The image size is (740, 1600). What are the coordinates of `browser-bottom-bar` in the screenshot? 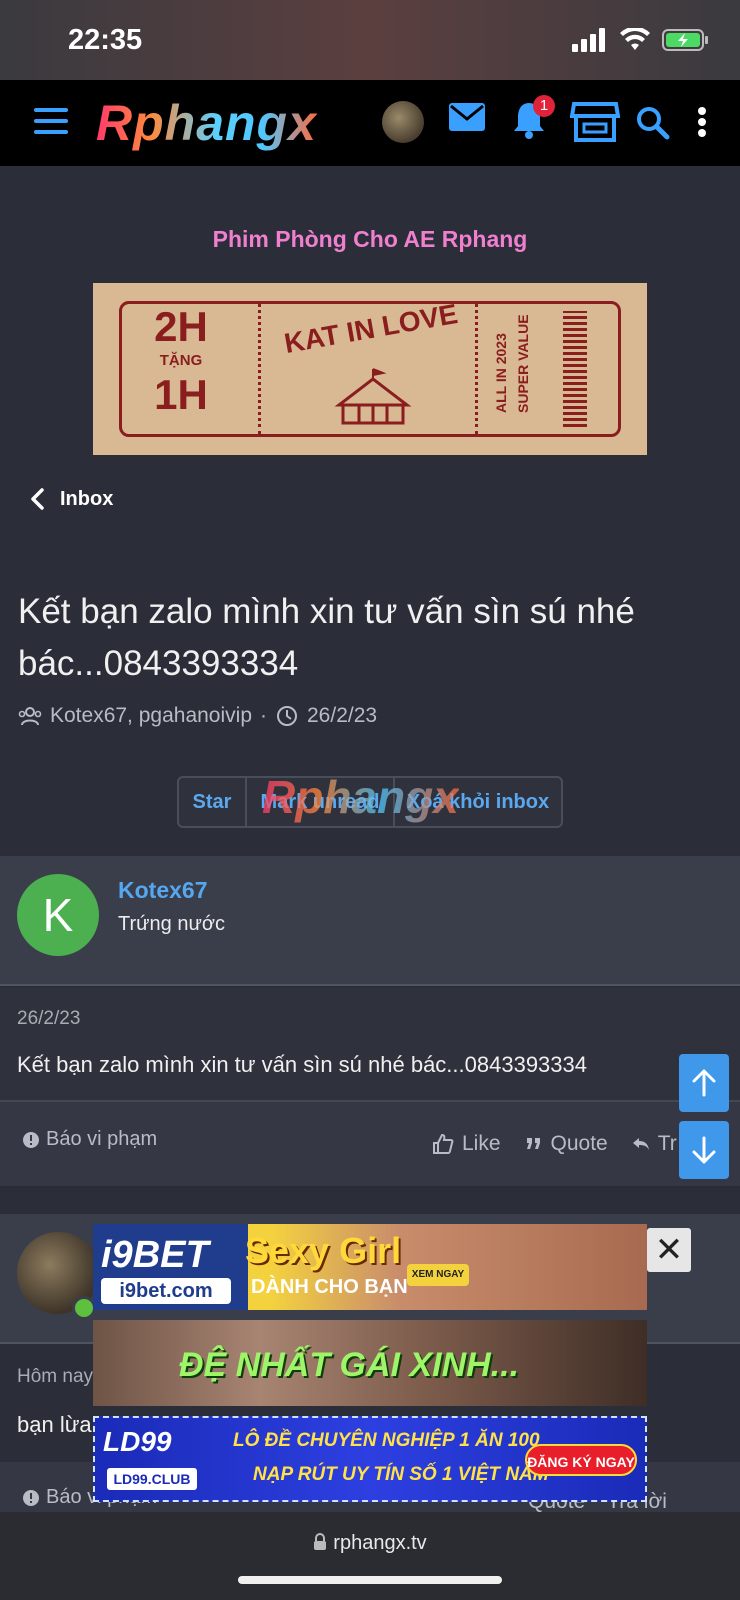 It's located at (370, 1556).